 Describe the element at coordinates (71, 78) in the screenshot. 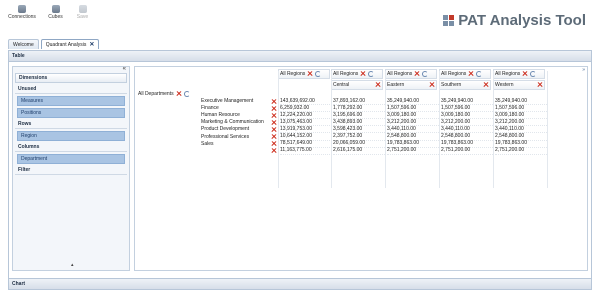

I see `dimensions-title: Dimensions` at that location.